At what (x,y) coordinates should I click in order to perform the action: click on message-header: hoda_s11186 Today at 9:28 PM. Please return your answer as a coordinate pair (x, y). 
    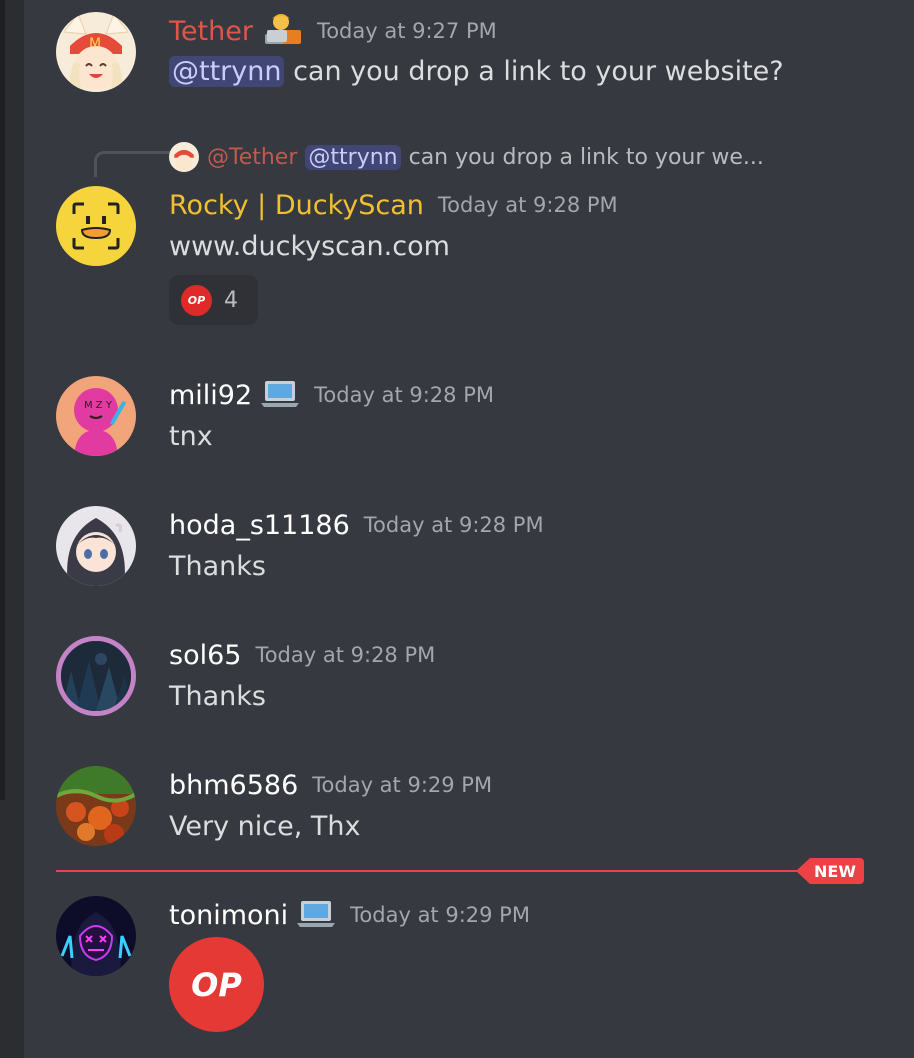
    Looking at the image, I should click on (356, 525).